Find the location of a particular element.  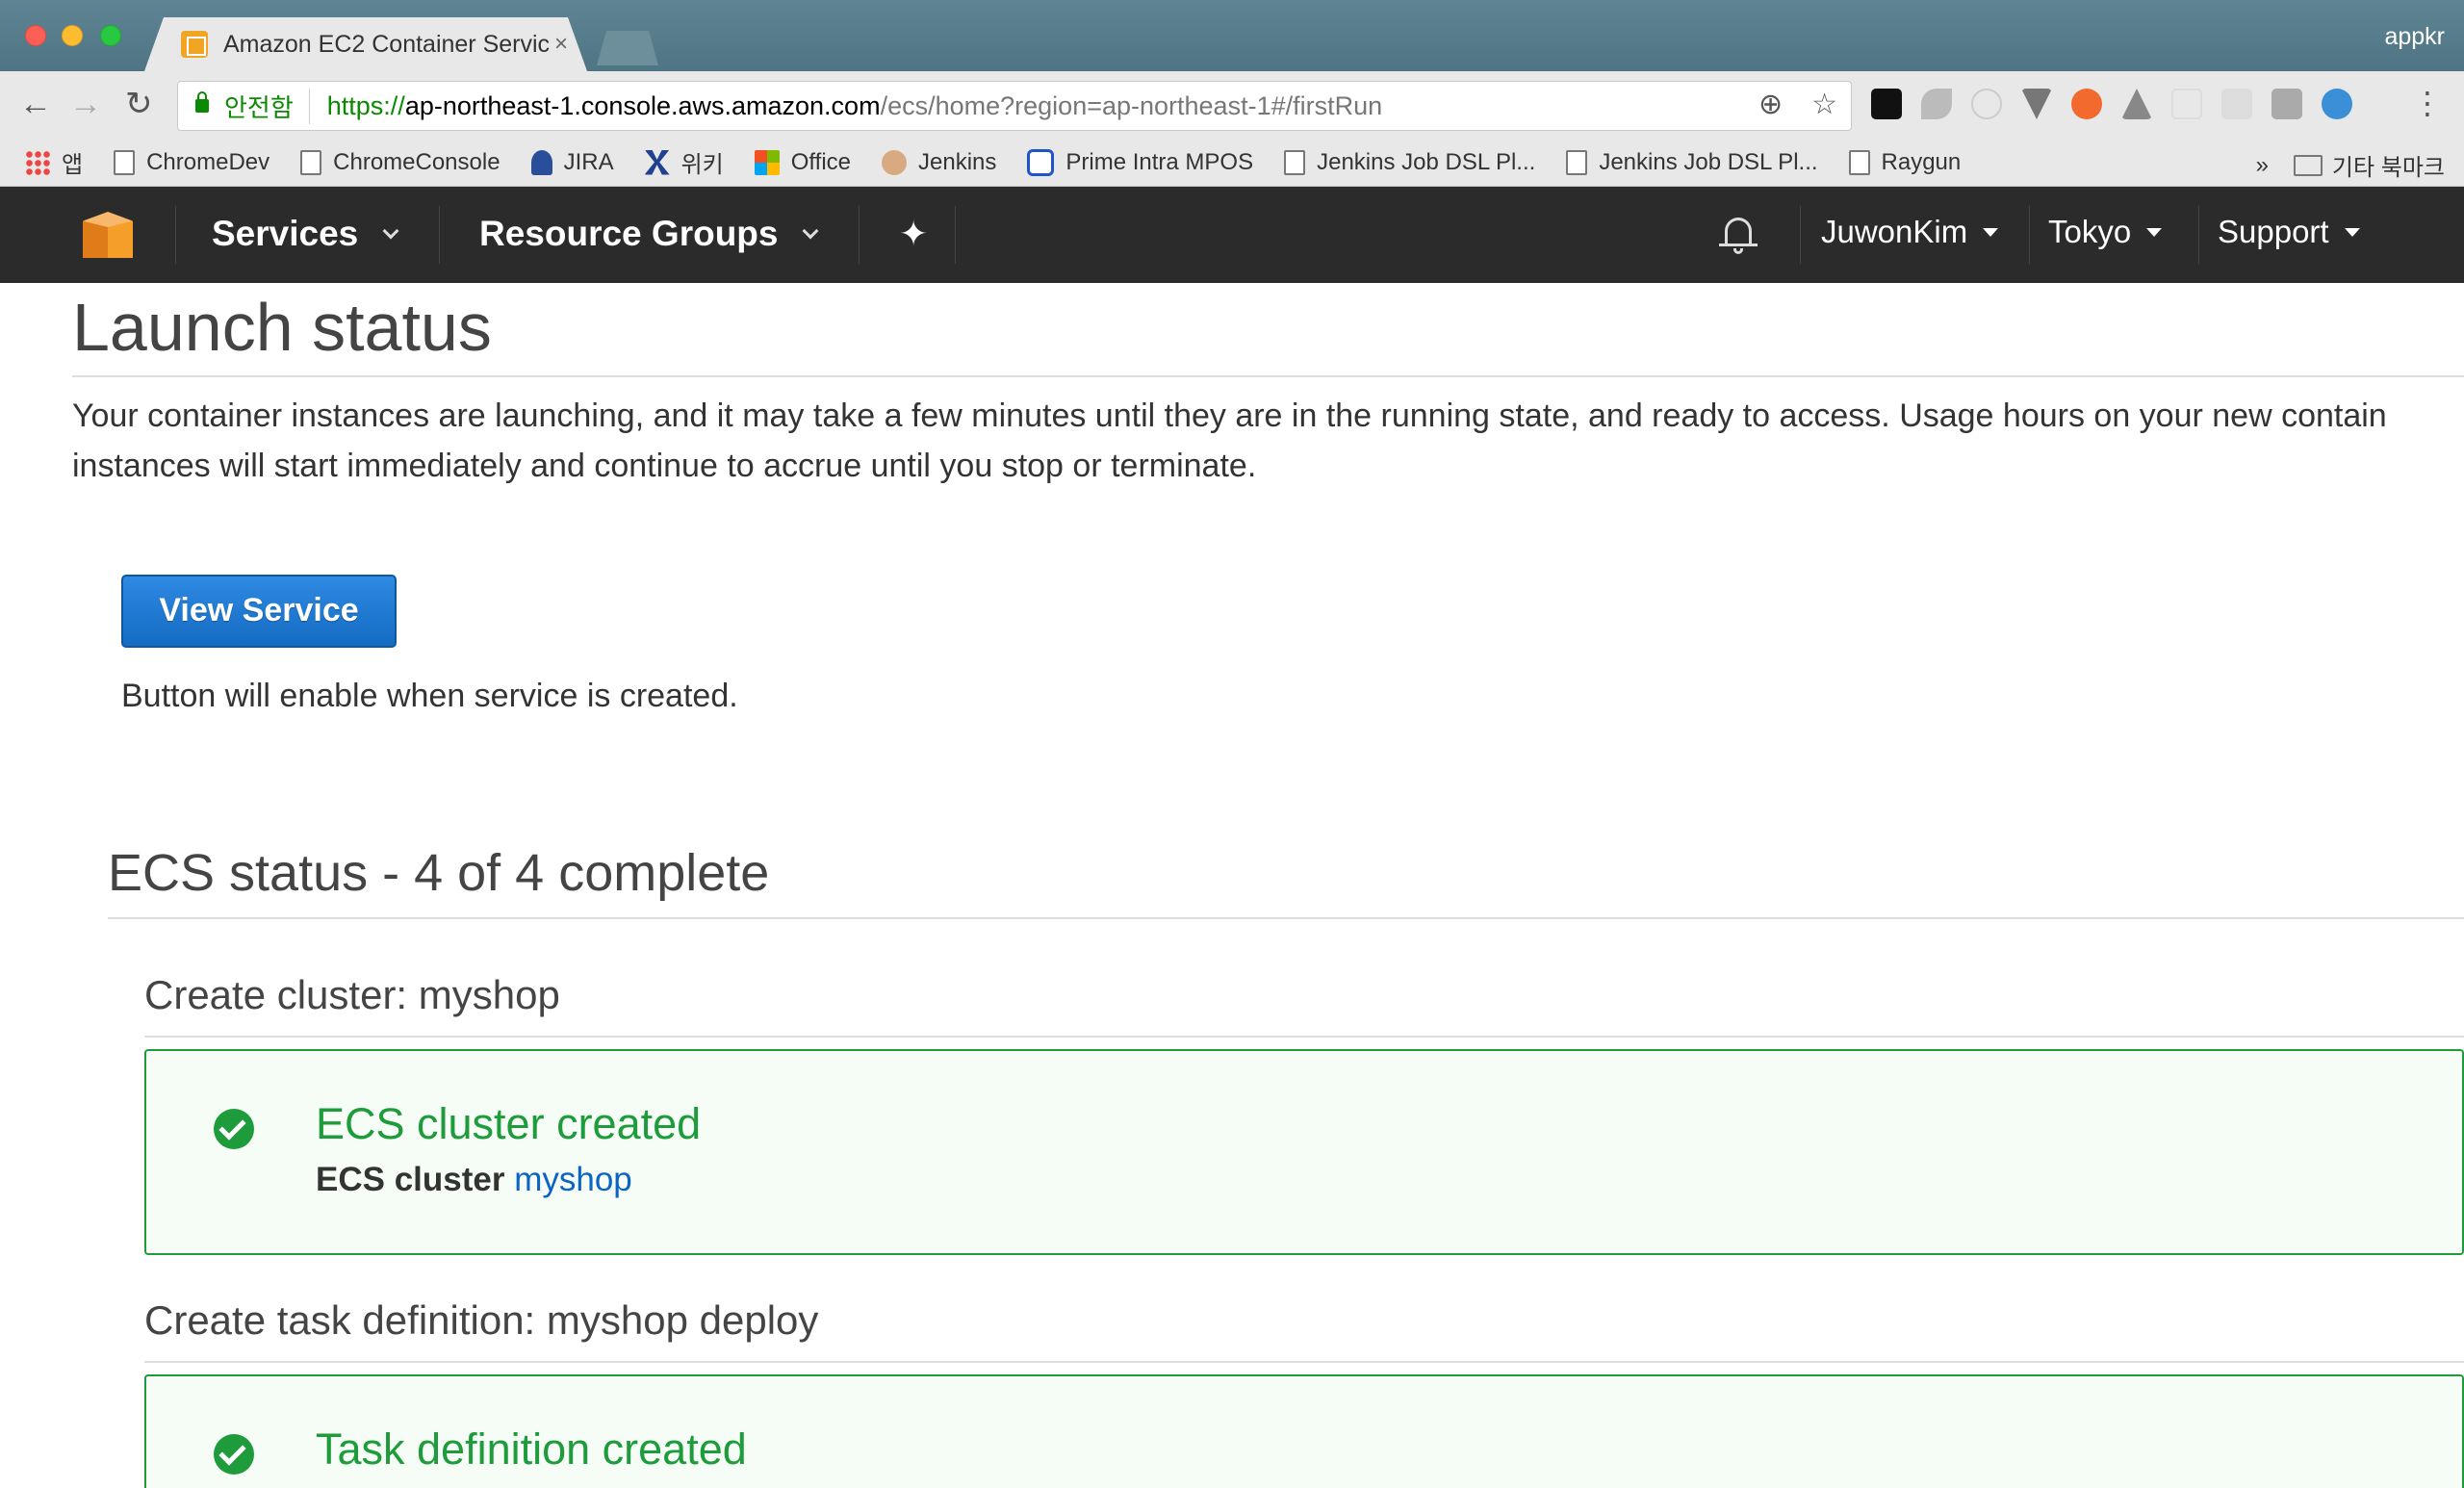

reload-icon: ↻ is located at coordinates (139, 104).